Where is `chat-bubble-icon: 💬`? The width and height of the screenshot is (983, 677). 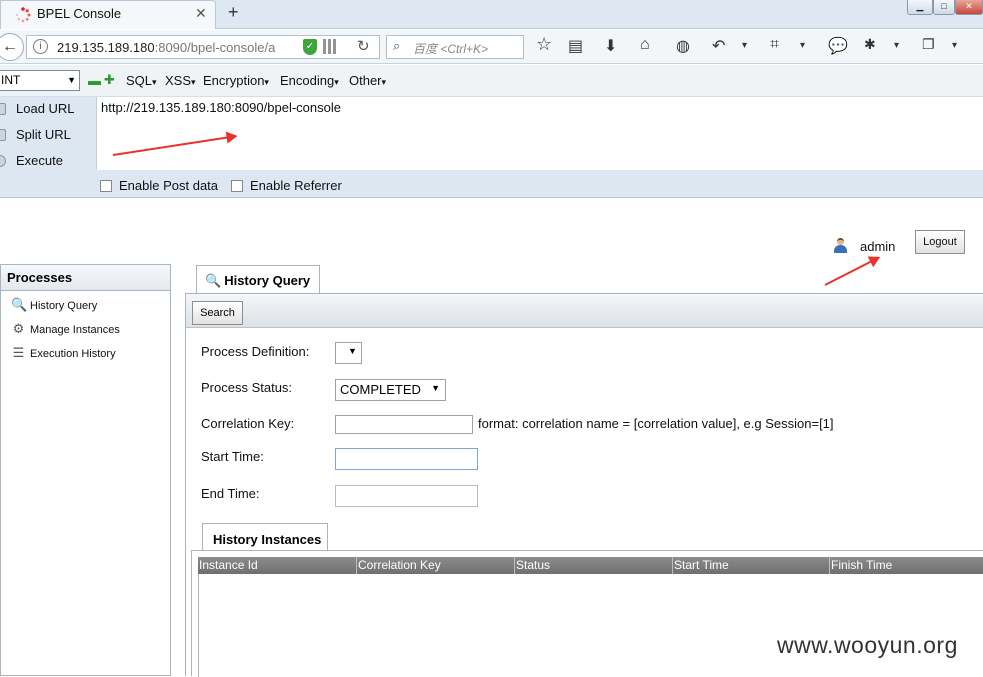
chat-bubble-icon: 💬 is located at coordinates (838, 46).